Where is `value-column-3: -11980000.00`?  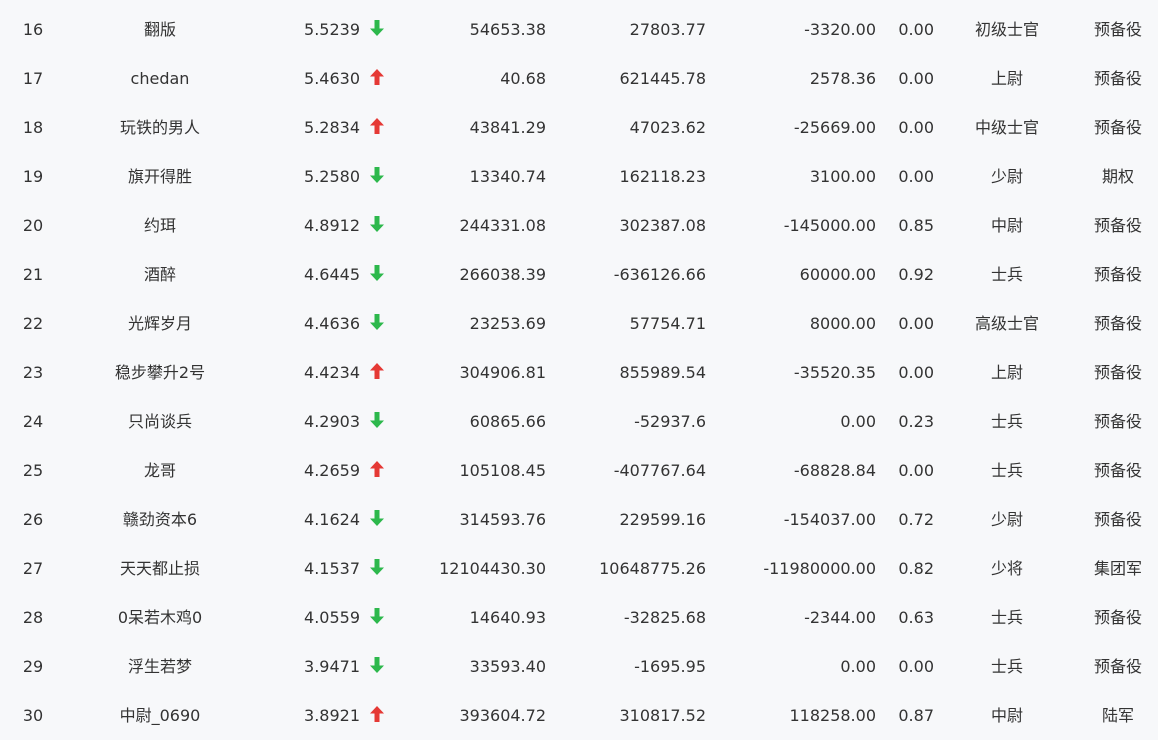 value-column-3: -11980000.00 is located at coordinates (819, 568).